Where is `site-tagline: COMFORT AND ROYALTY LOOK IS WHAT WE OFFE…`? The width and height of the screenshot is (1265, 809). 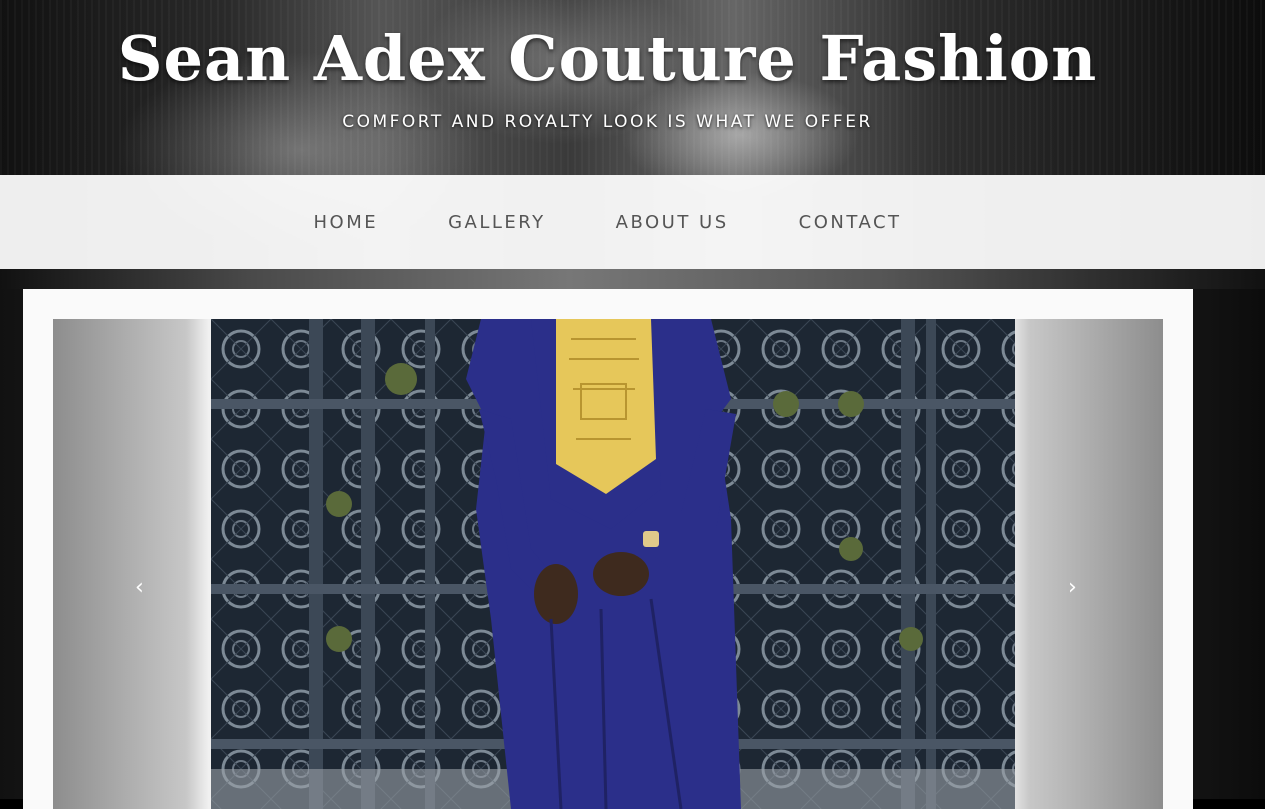
site-tagline: COMFORT AND ROYALTY LOOK IS WHAT WE OFFE… is located at coordinates (607, 122).